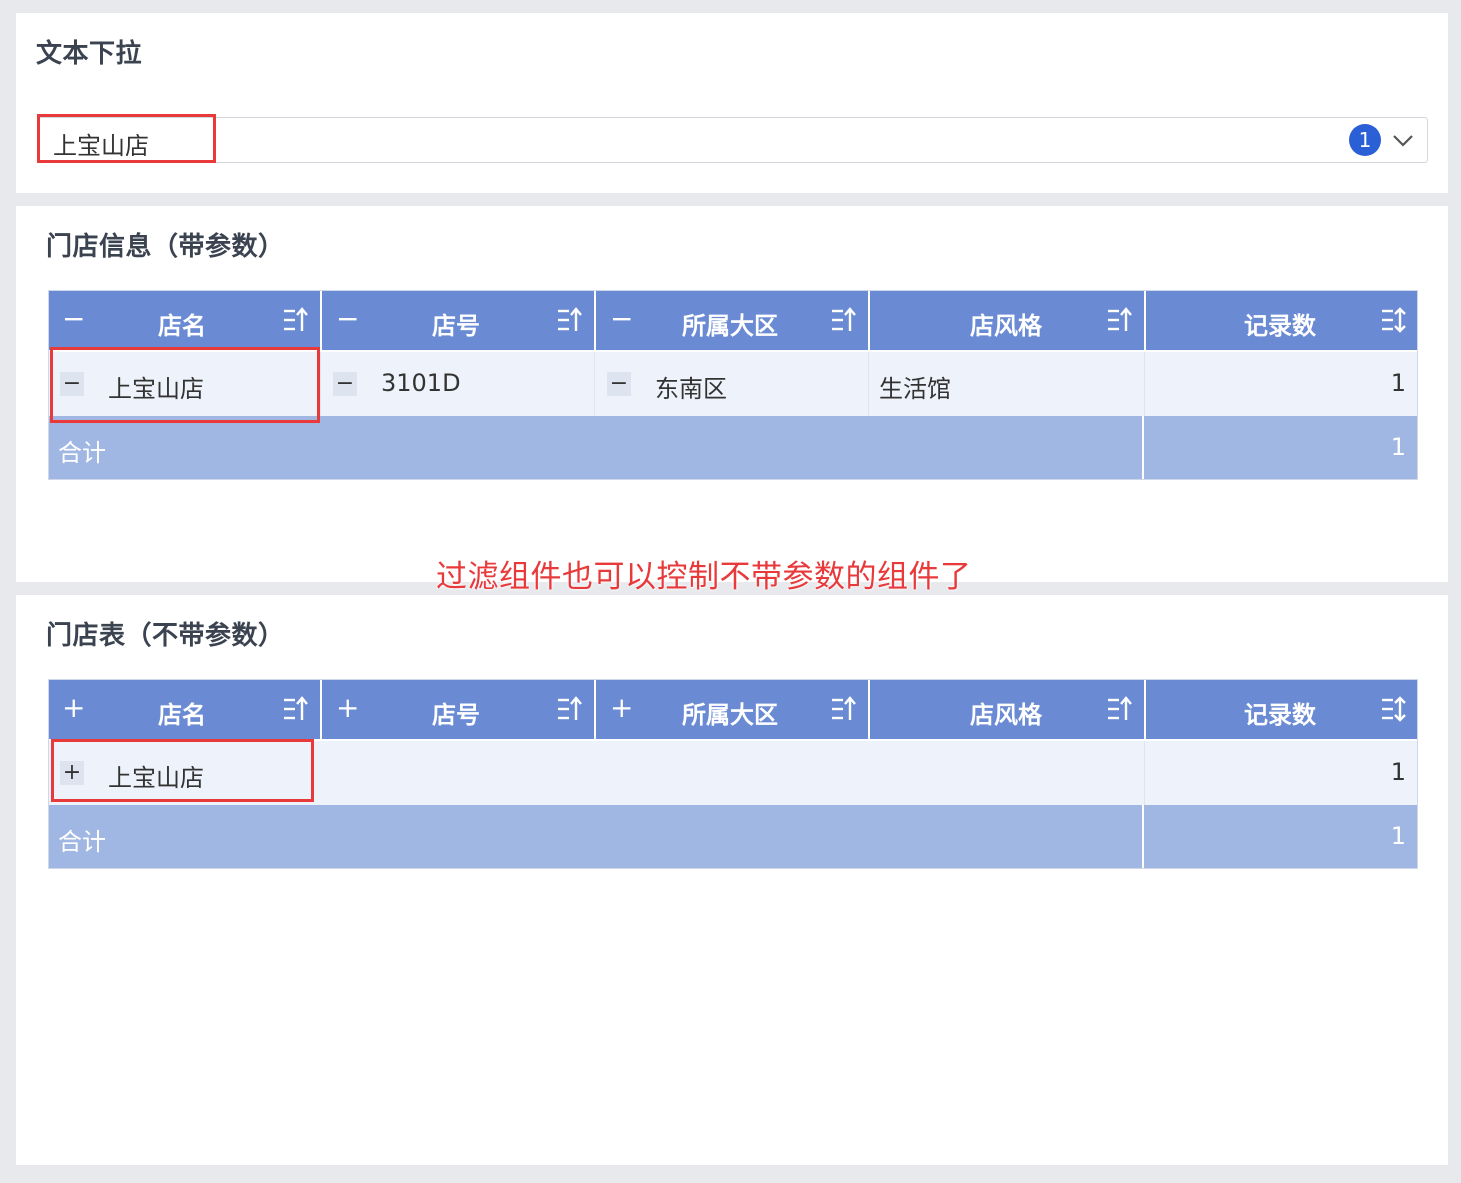 This screenshot has height=1183, width=1461. What do you see at coordinates (101, 146) in the screenshot?
I see `dropdown-selected-value: 上宝山店` at bounding box center [101, 146].